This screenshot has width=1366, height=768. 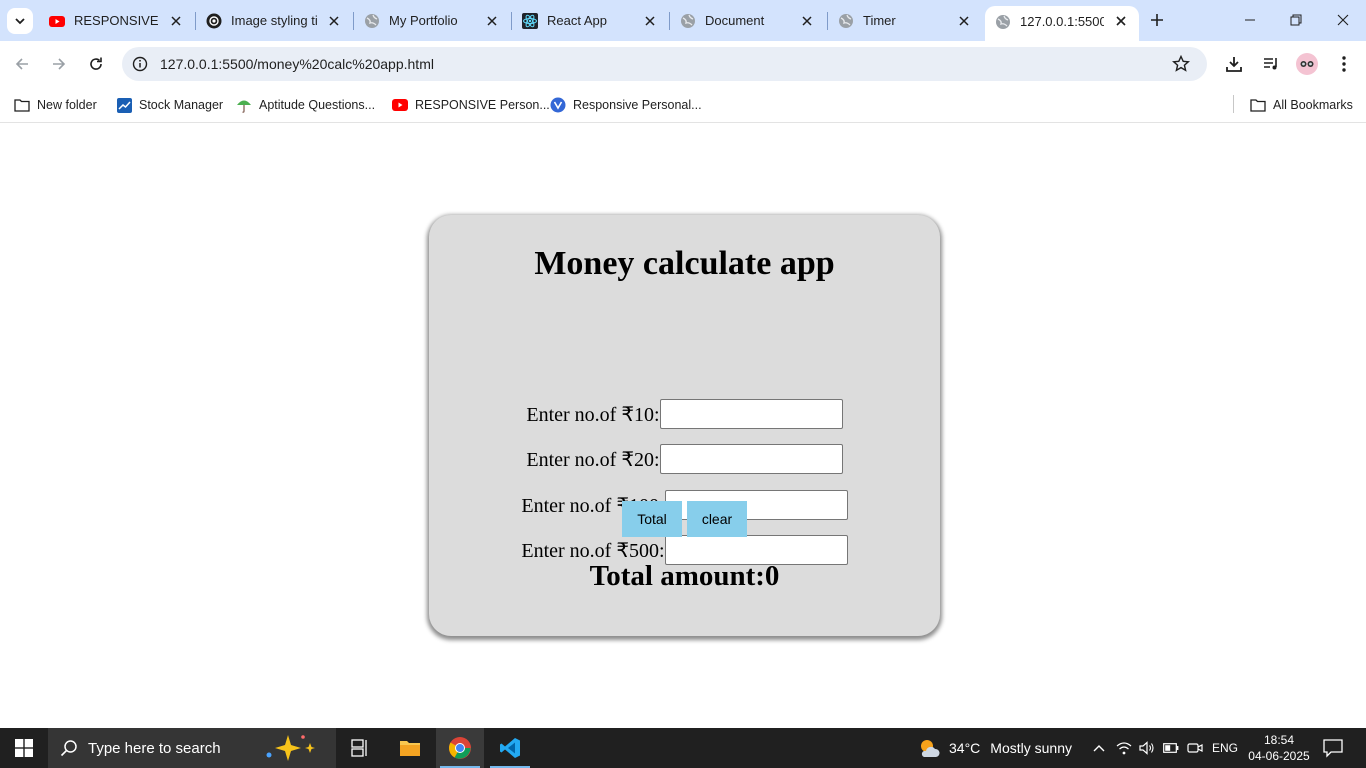 I want to click on bookmark-stock-manager: Stock Manager, so click(x=169, y=105).